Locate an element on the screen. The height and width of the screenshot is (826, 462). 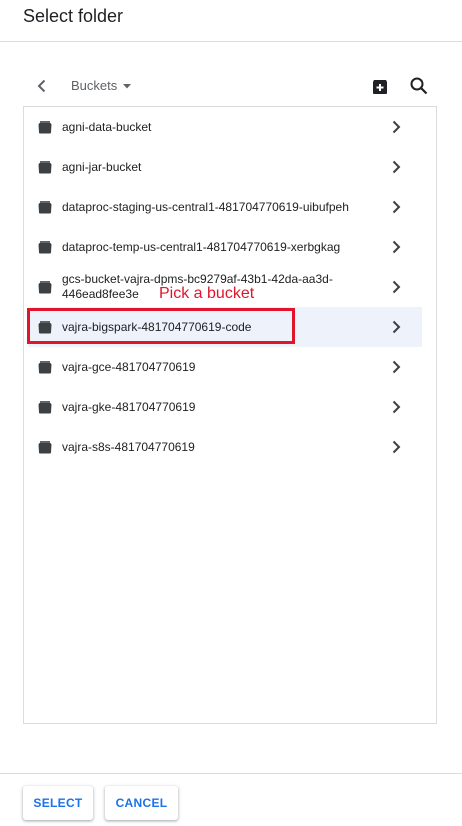
footer-divider is located at coordinates (231, 773).